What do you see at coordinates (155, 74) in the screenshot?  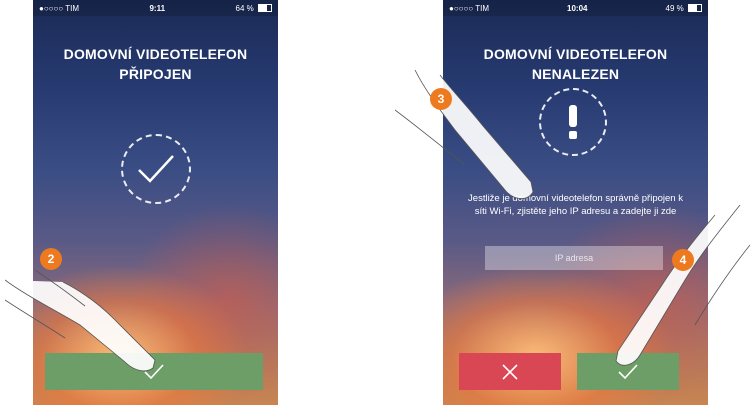 I see `title-line-2: PŘIPOJEN` at bounding box center [155, 74].